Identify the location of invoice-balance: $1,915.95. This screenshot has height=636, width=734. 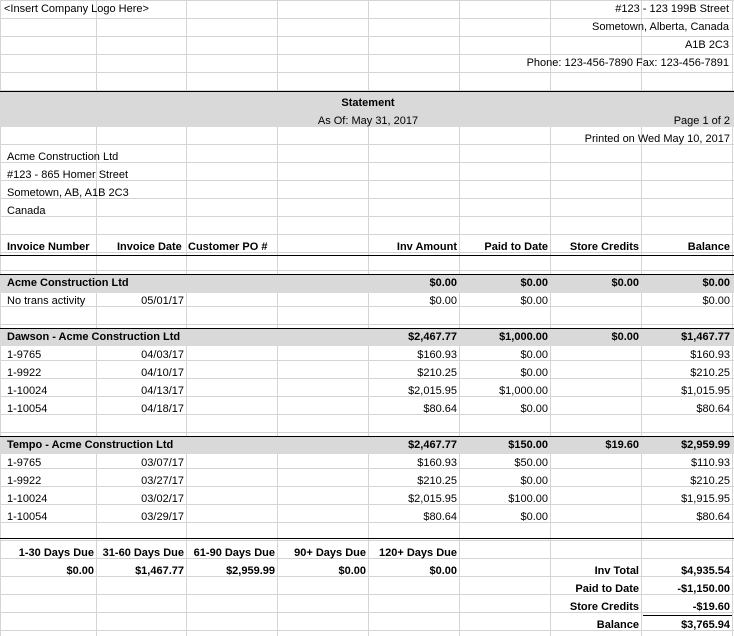
(705, 499).